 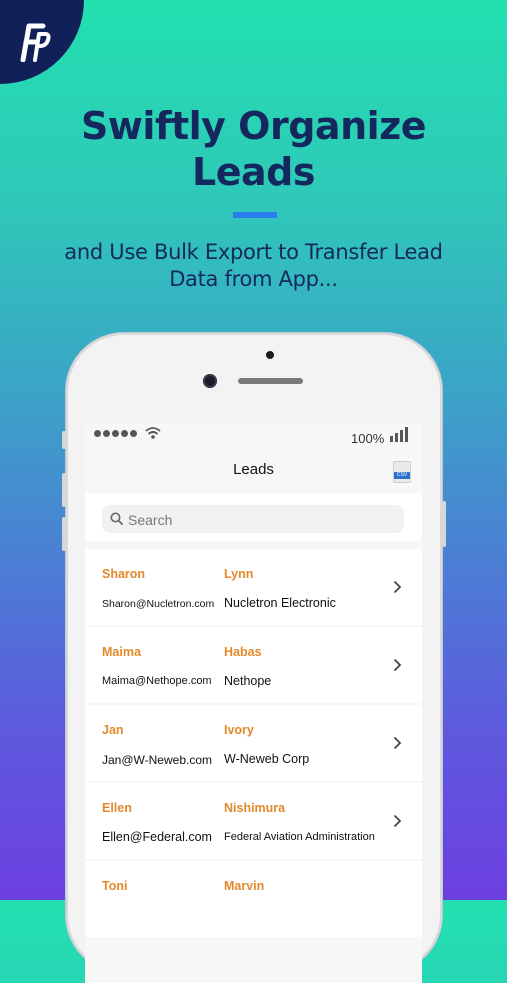 What do you see at coordinates (116, 518) in the screenshot?
I see `search-icon` at bounding box center [116, 518].